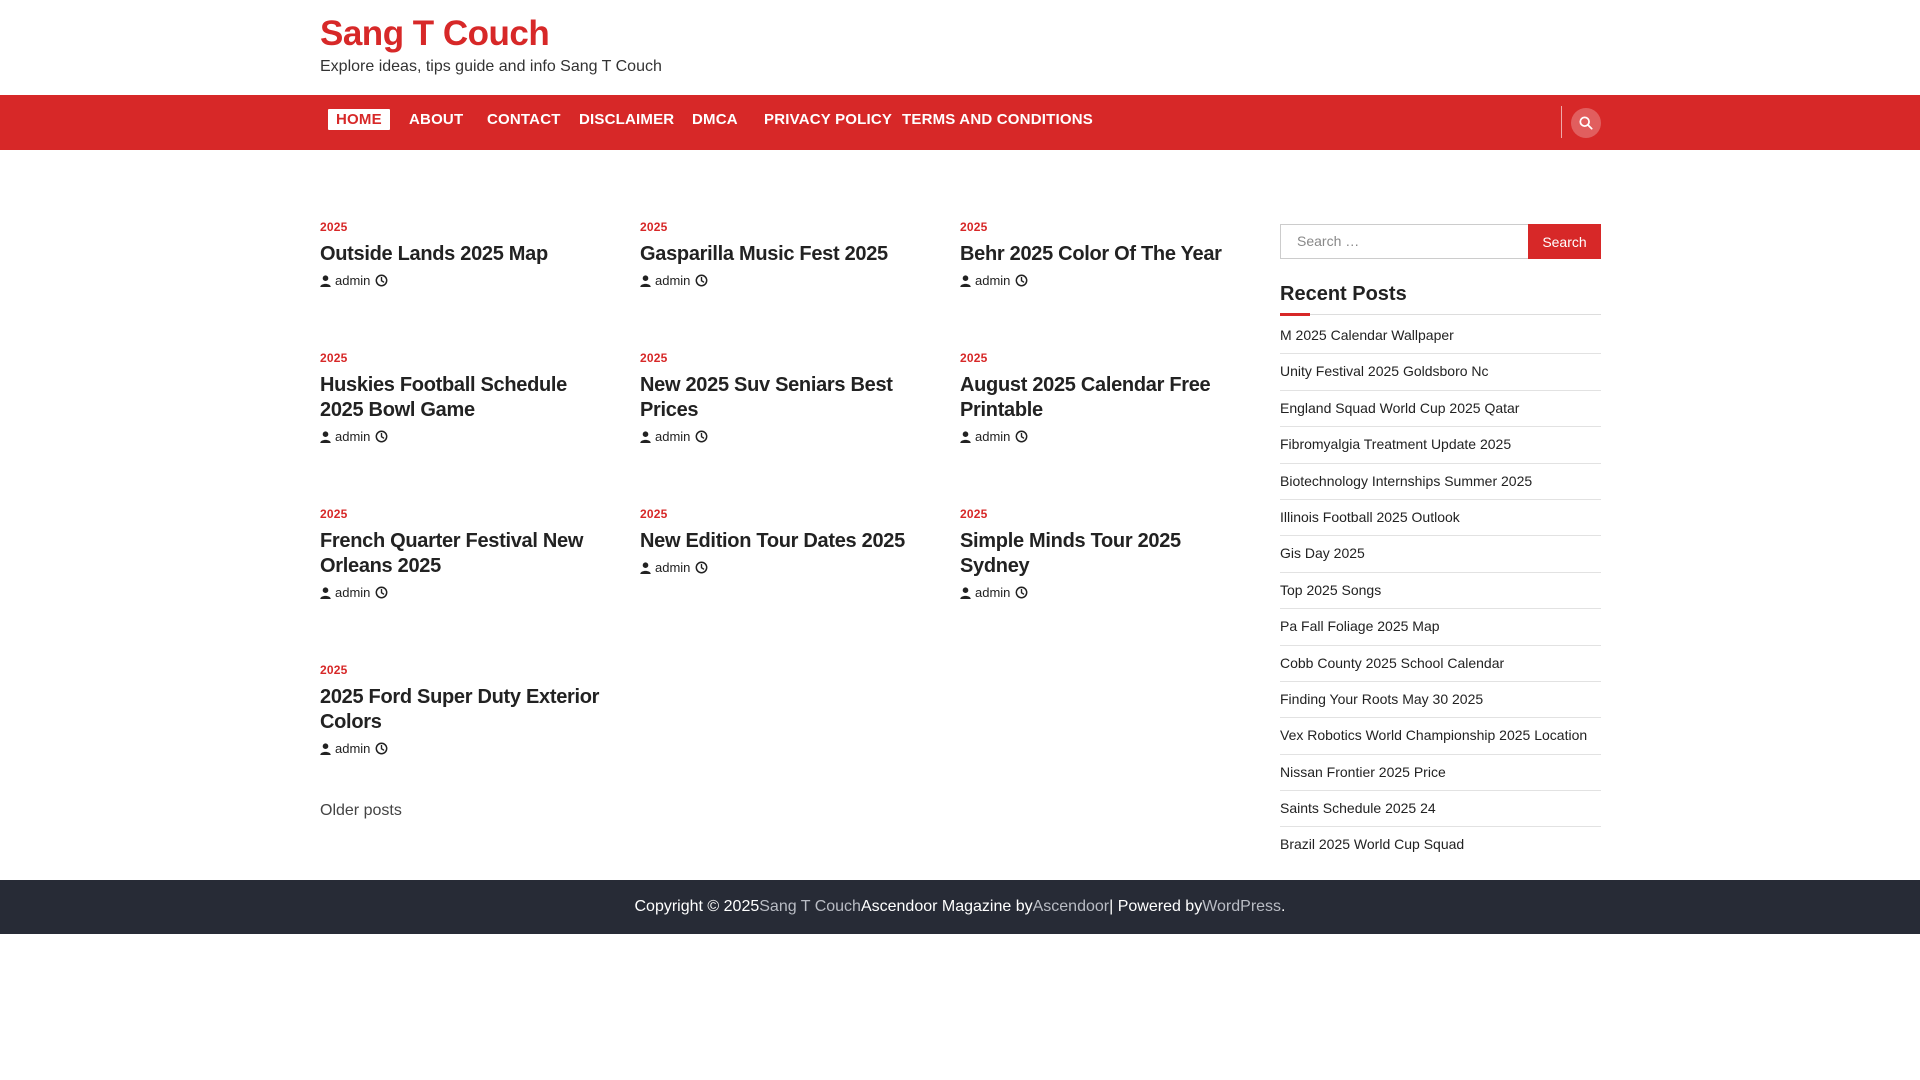 This screenshot has height=1080, width=1920. What do you see at coordinates (1343, 294) in the screenshot?
I see `recent-posts-title: Recent Posts` at bounding box center [1343, 294].